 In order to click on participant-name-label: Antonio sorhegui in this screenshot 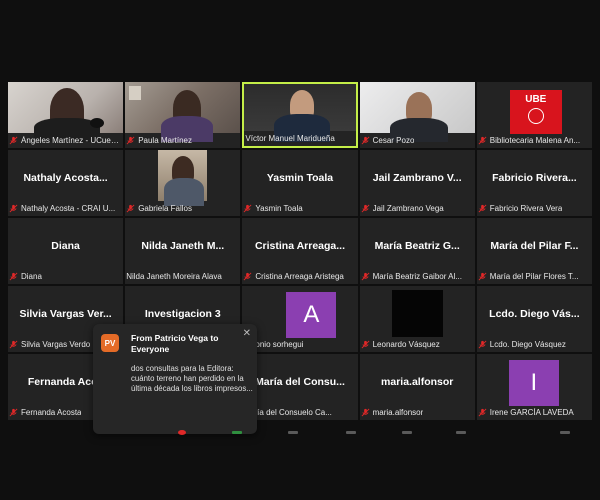, I will do `click(273, 344)`.